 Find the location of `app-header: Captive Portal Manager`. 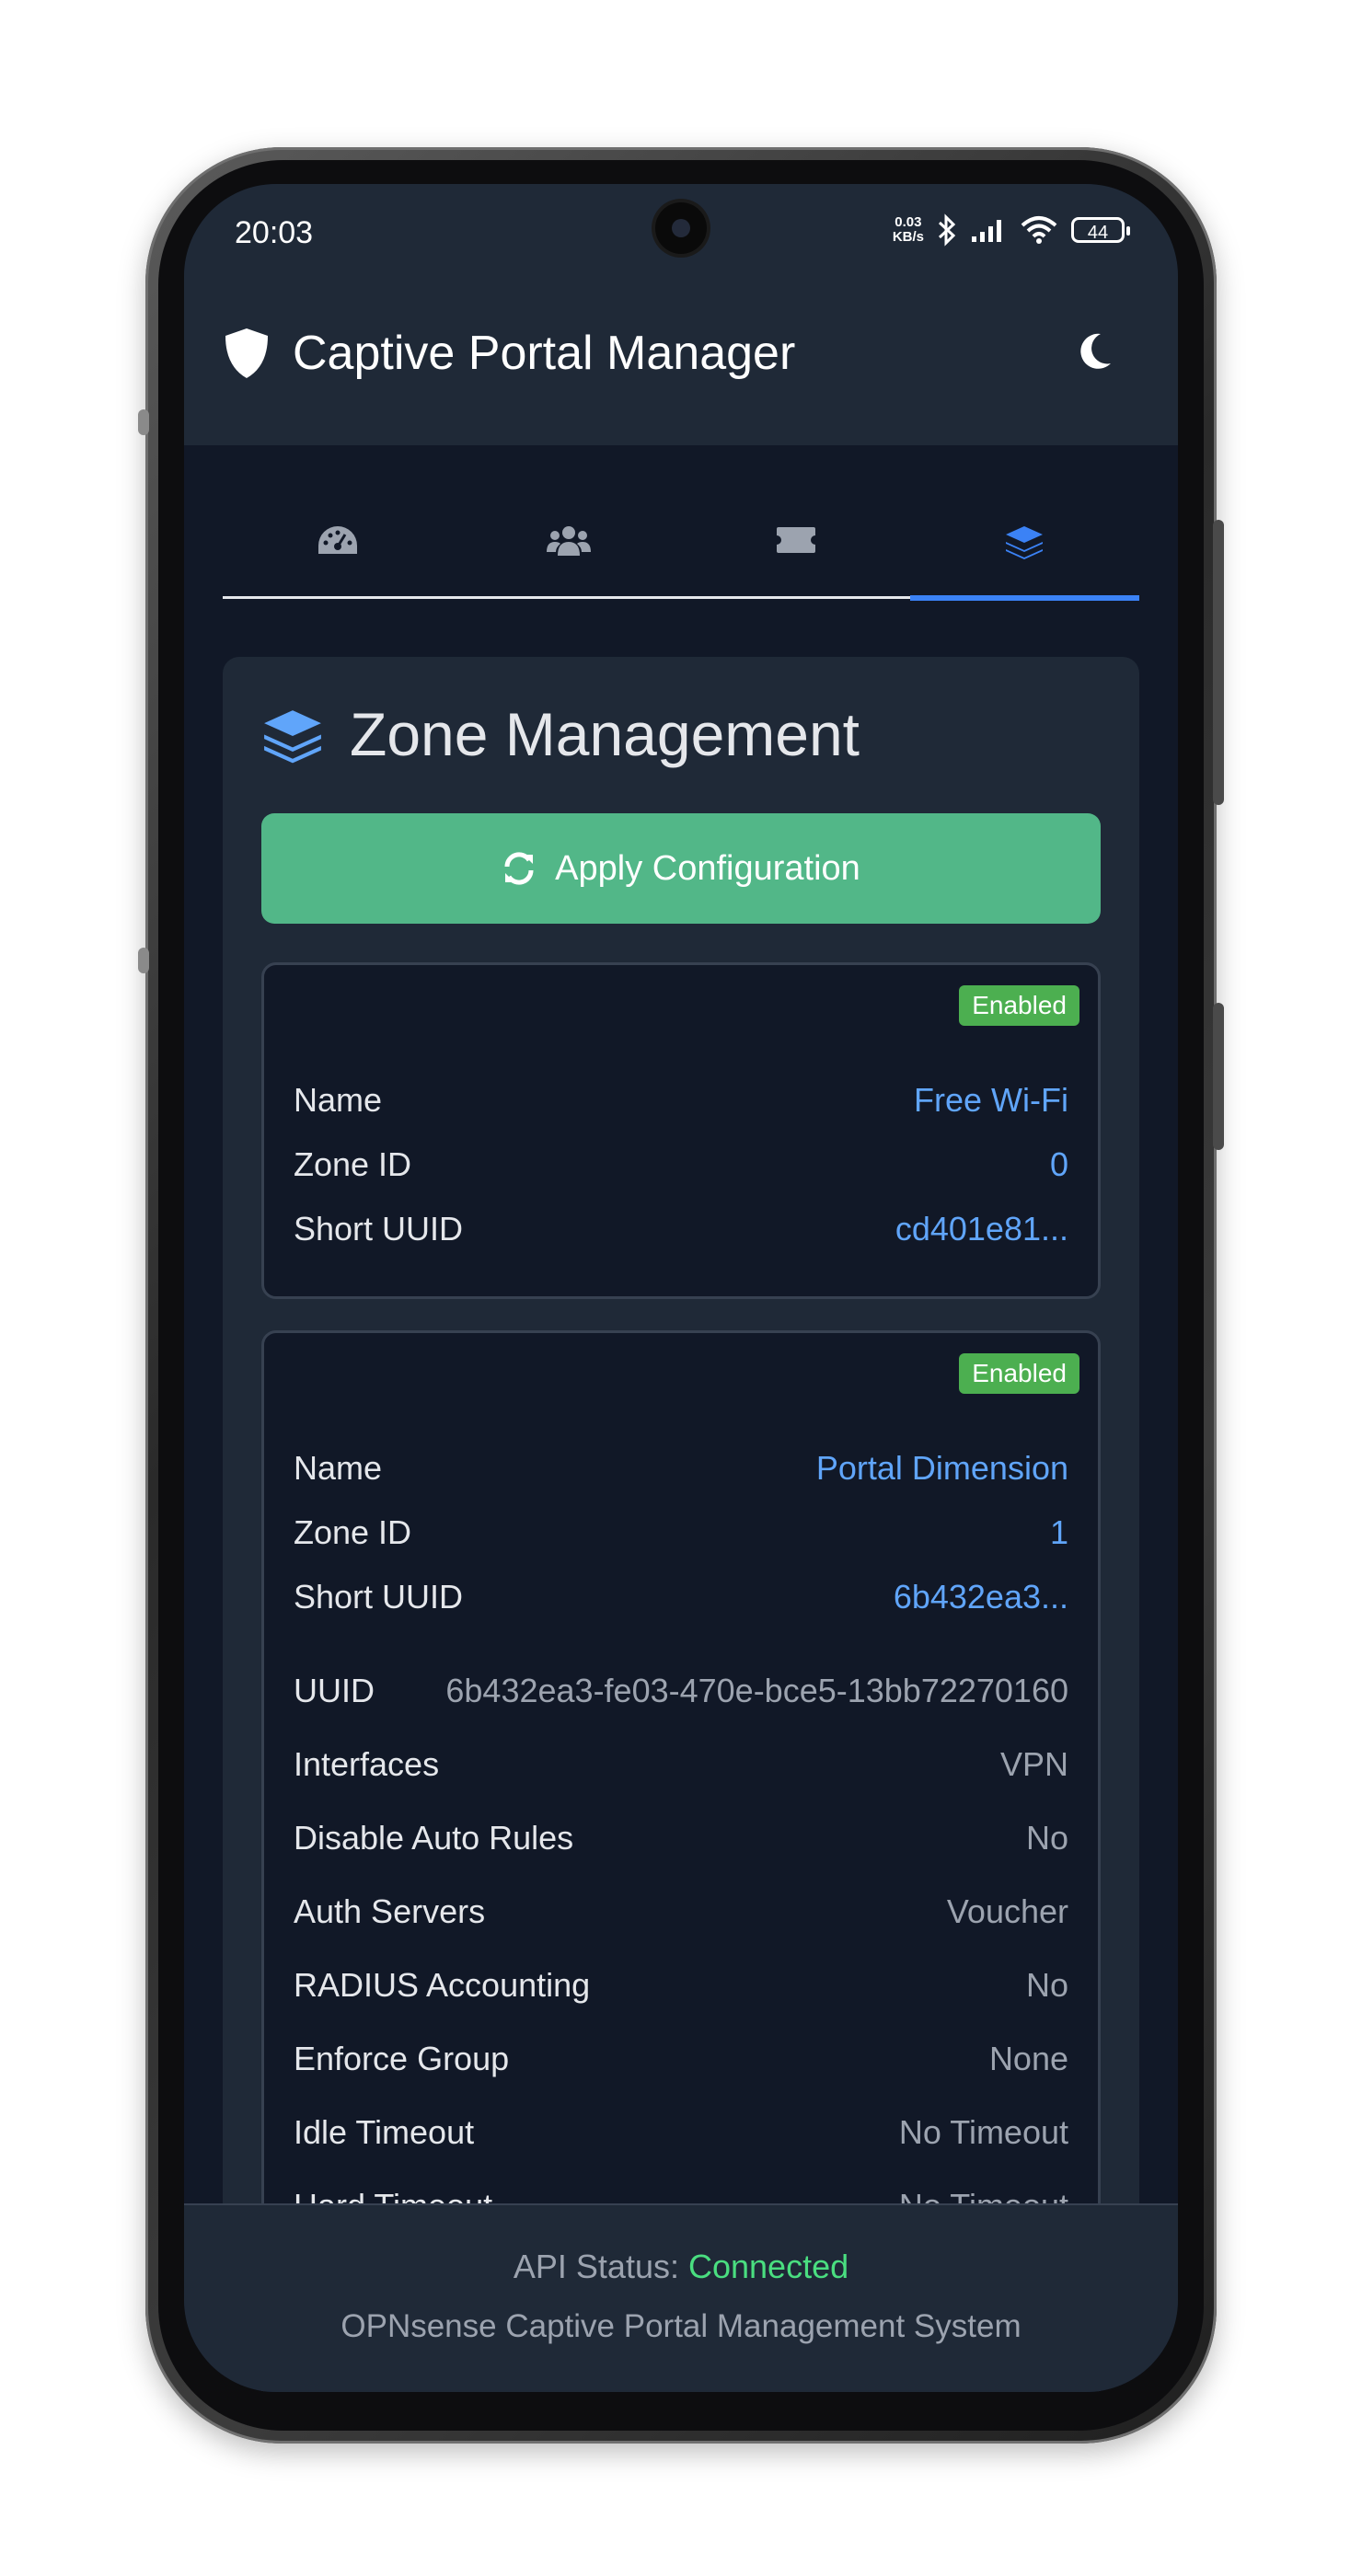

app-header: Captive Portal Manager is located at coordinates (681, 358).